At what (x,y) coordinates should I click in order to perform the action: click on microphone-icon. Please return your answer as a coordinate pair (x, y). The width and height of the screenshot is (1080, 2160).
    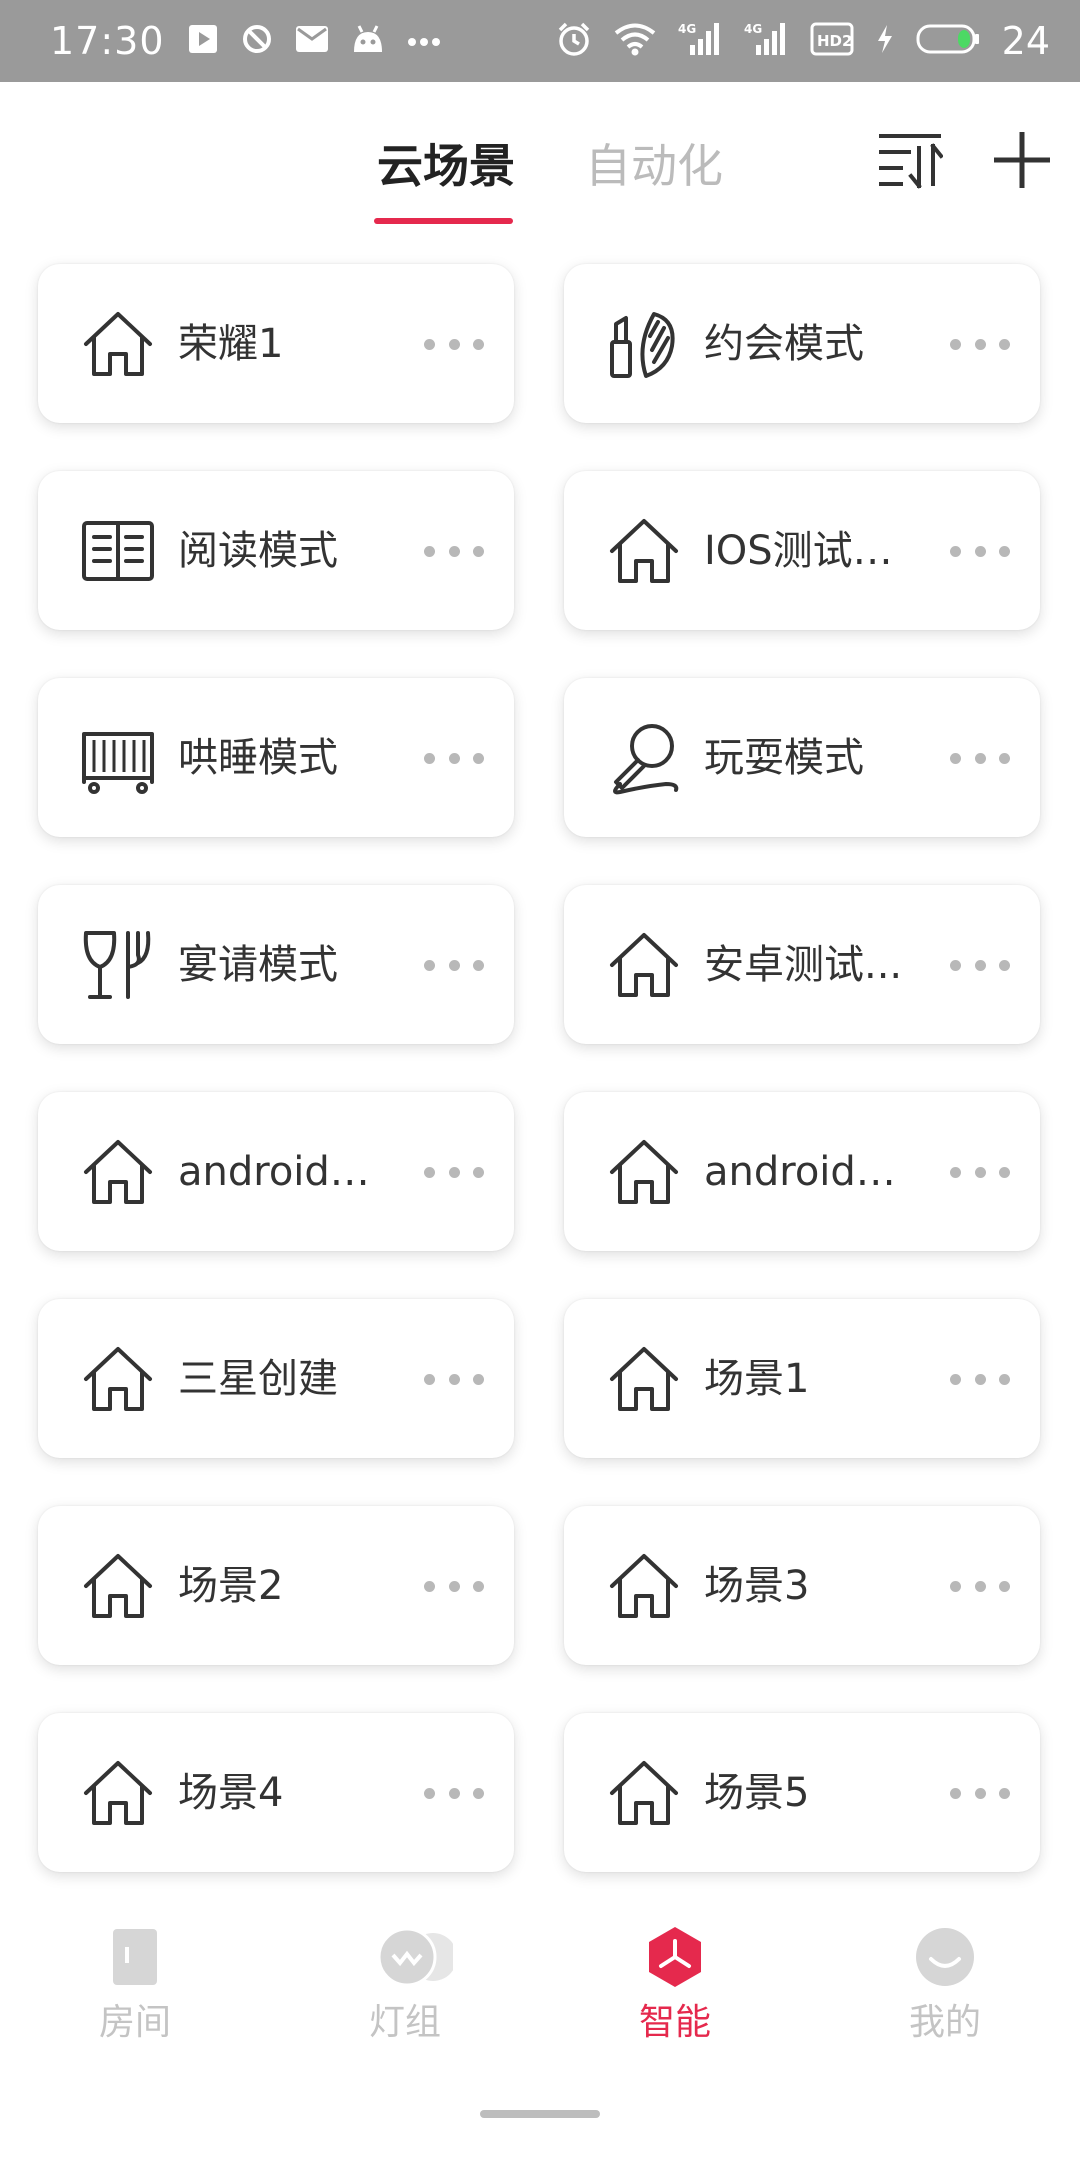
    Looking at the image, I should click on (644, 758).